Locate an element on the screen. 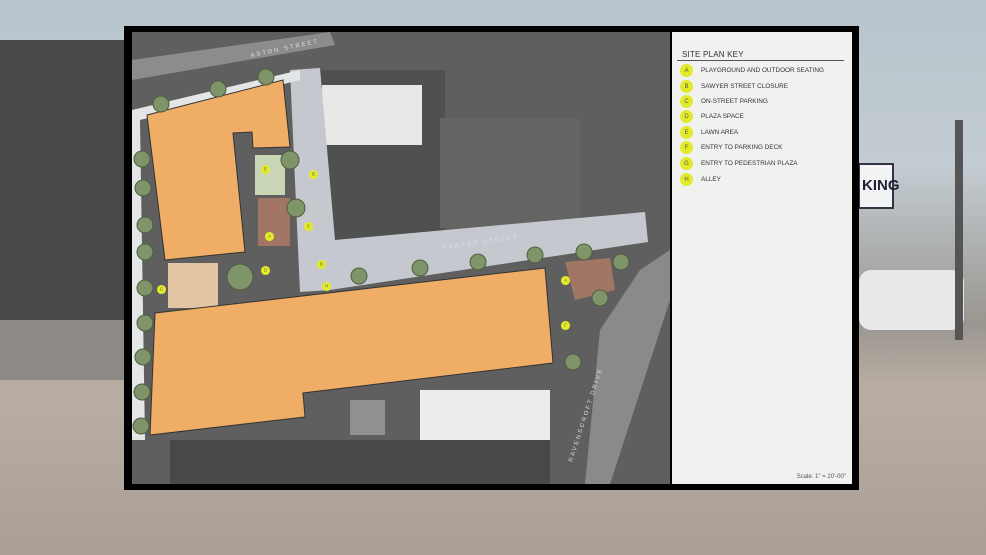 The width and height of the screenshot is (986, 555). key-label: SAWYER STREET CLOSURE is located at coordinates (745, 86).